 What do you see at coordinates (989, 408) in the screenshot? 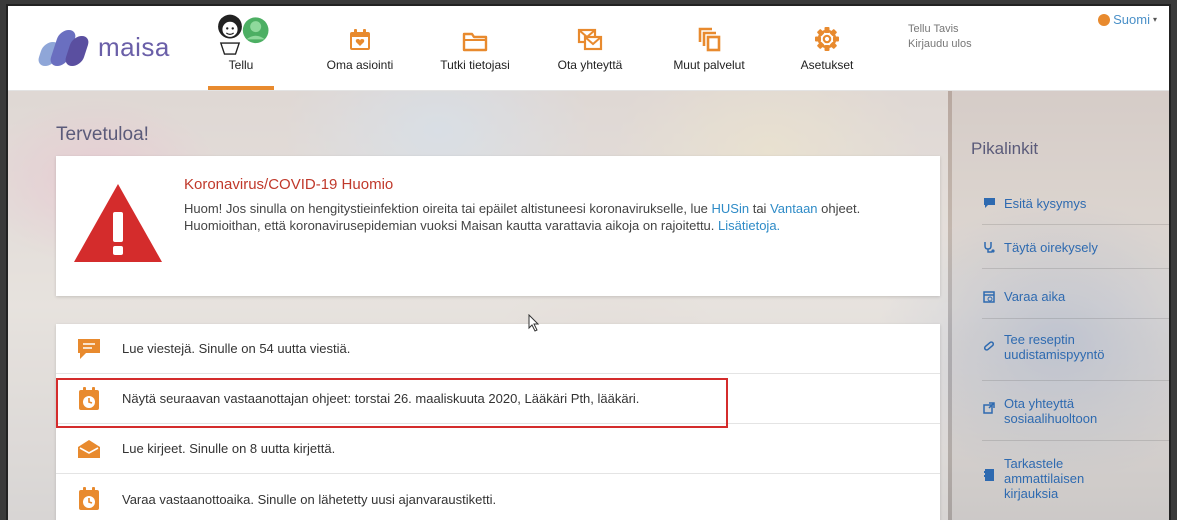
I see `external-link-icon` at bounding box center [989, 408].